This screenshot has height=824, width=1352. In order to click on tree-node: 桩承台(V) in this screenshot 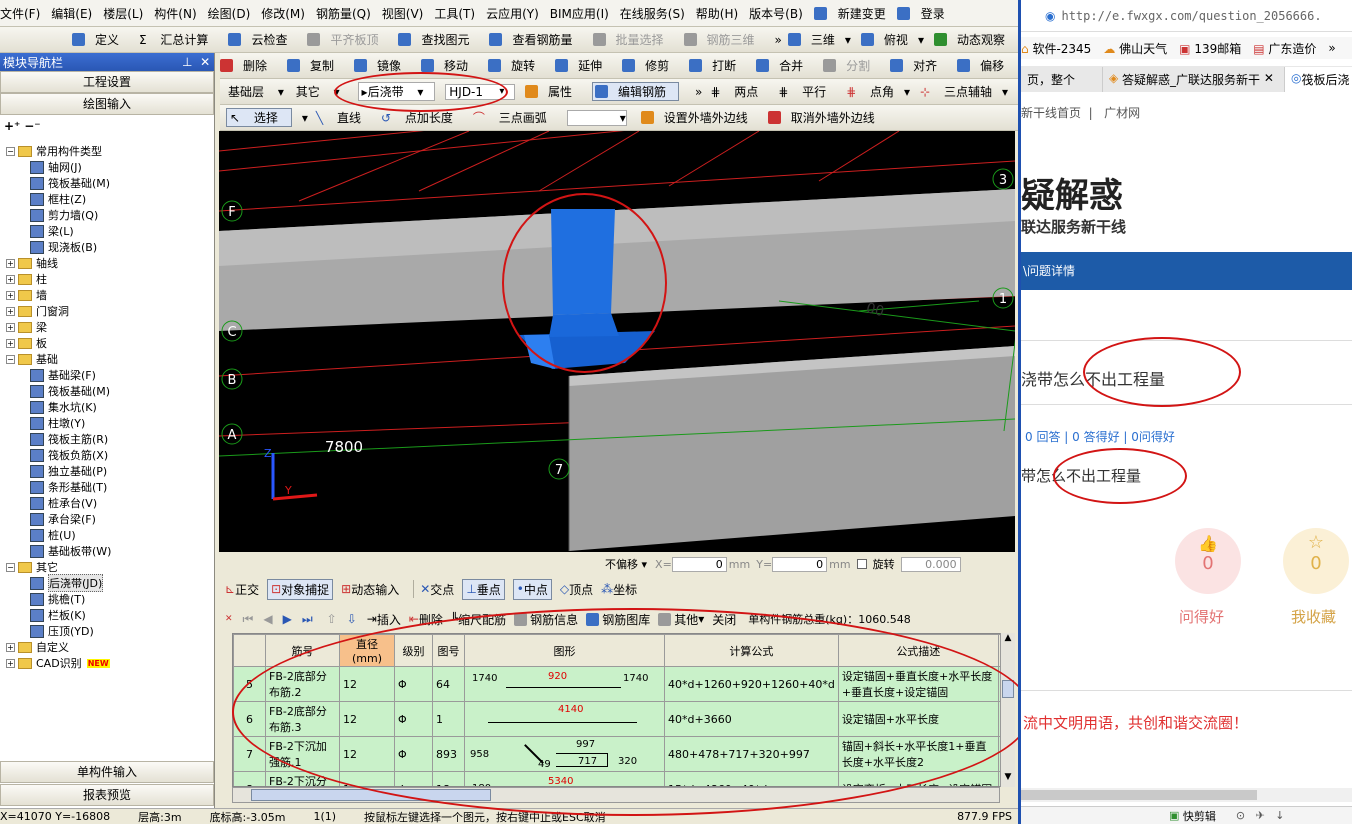, I will do `click(106, 503)`.